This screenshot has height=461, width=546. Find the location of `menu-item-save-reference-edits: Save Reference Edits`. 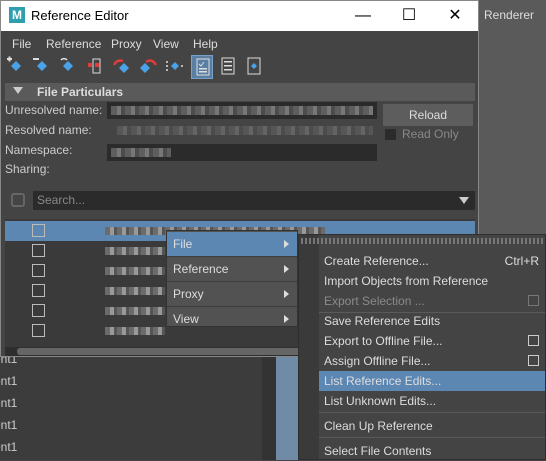

menu-item-save-reference-edits: Save Reference Edits is located at coordinates (432, 321).